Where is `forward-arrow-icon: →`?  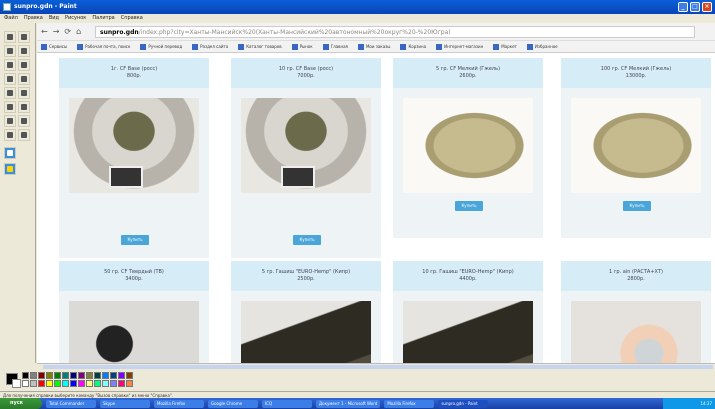 forward-arrow-icon: → is located at coordinates (56, 31).